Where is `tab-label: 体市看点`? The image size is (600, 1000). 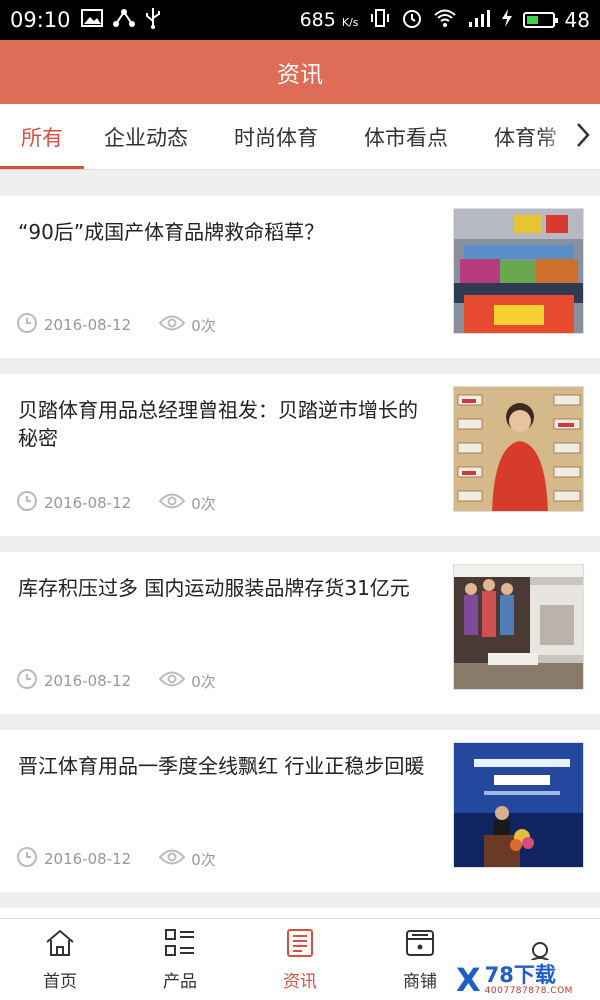 tab-label: 体市看点 is located at coordinates (406, 138).